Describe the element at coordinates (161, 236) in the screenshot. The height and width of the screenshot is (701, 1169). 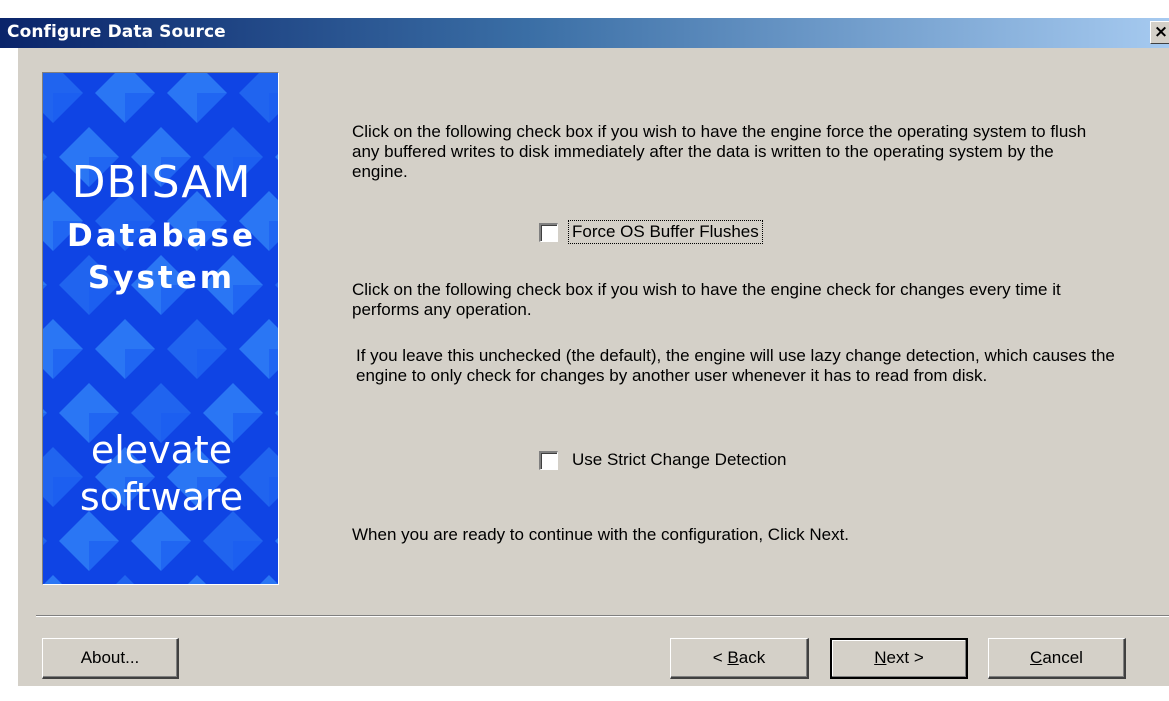
I see `banner-text-database: Database` at that location.